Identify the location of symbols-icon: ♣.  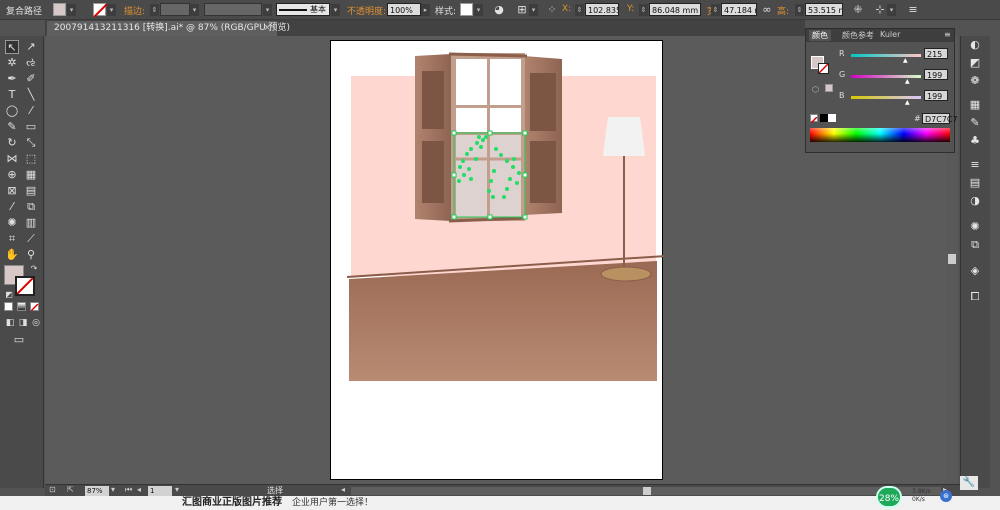
(975, 141).